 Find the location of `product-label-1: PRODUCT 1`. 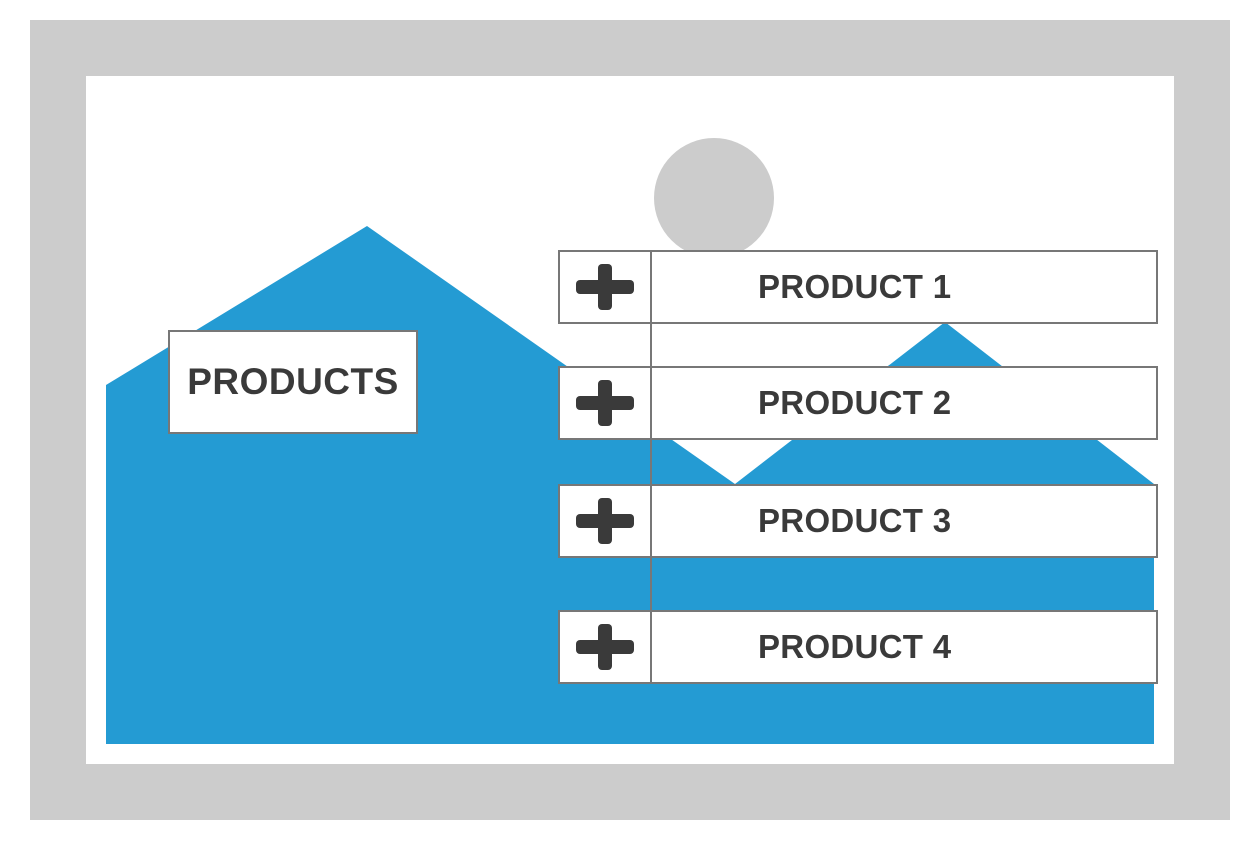

product-label-1: PRODUCT 1 is located at coordinates (855, 286).